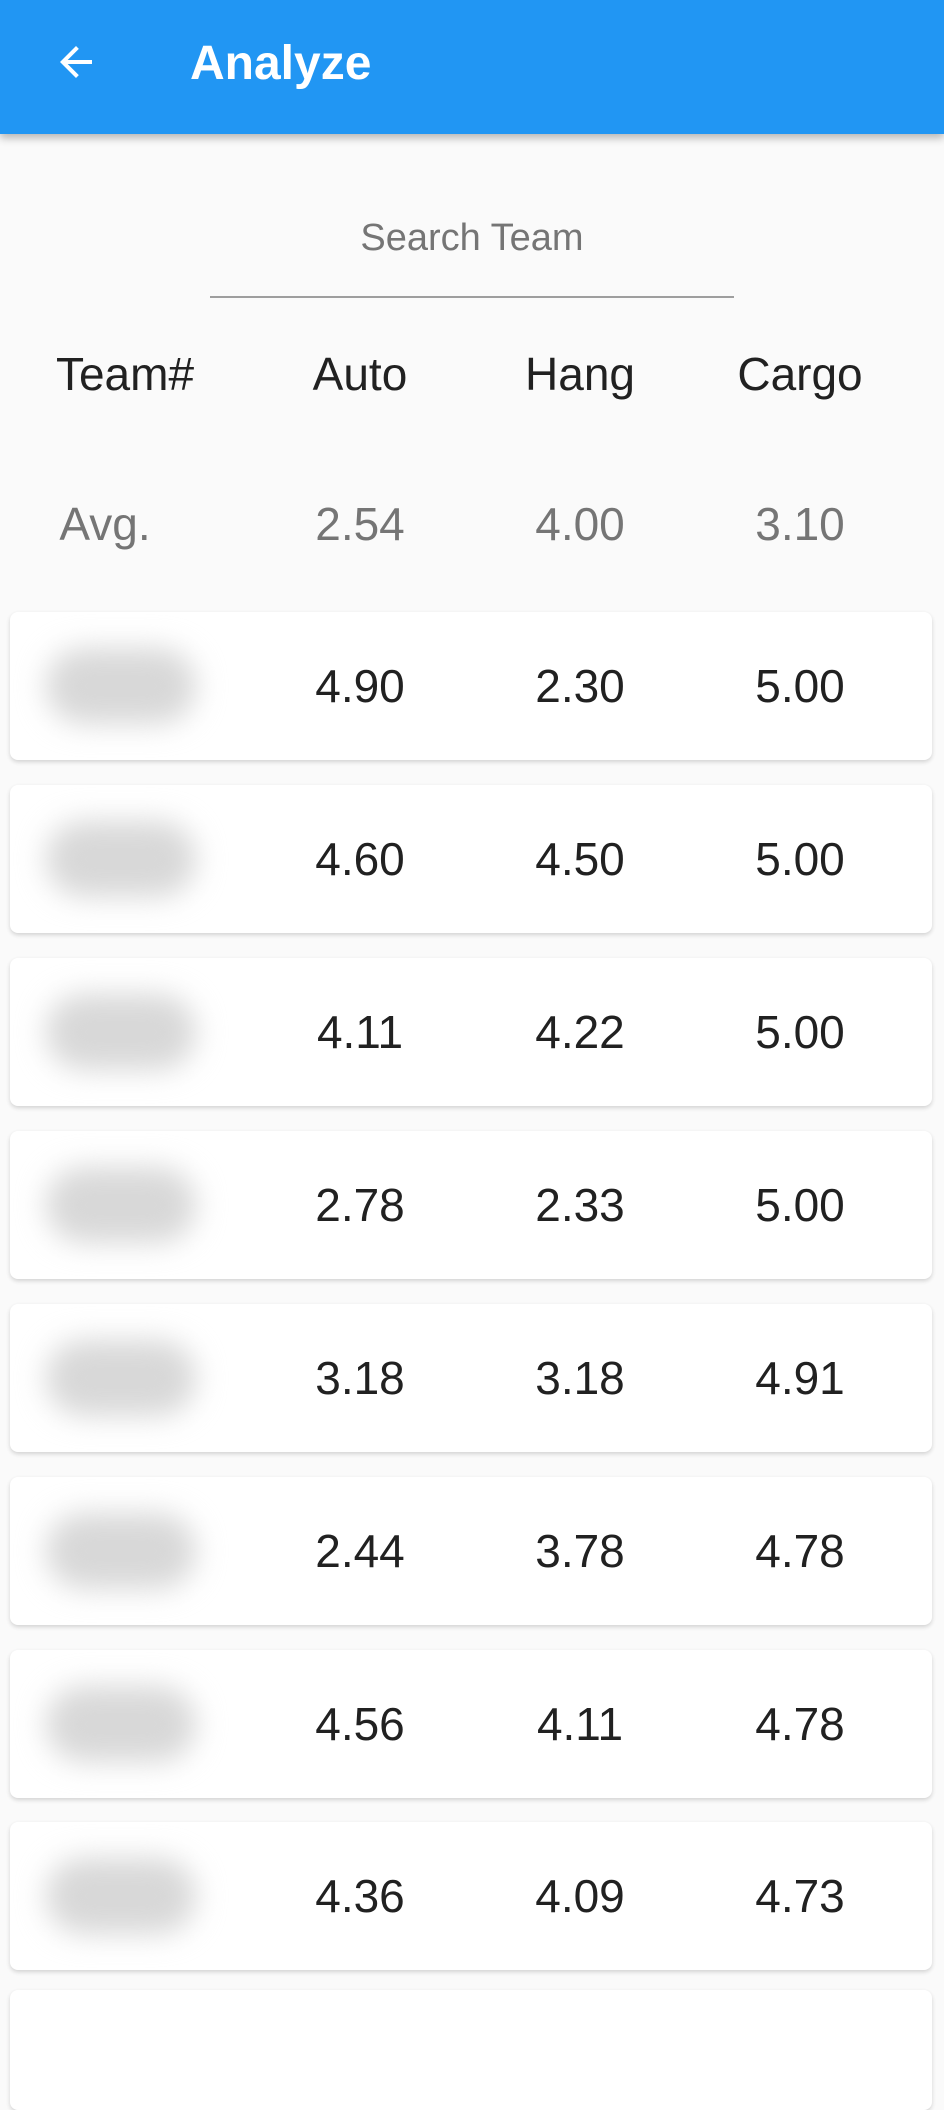 The height and width of the screenshot is (2110, 944). Describe the element at coordinates (580, 859) in the screenshot. I see `team-hang: 4.50` at that location.